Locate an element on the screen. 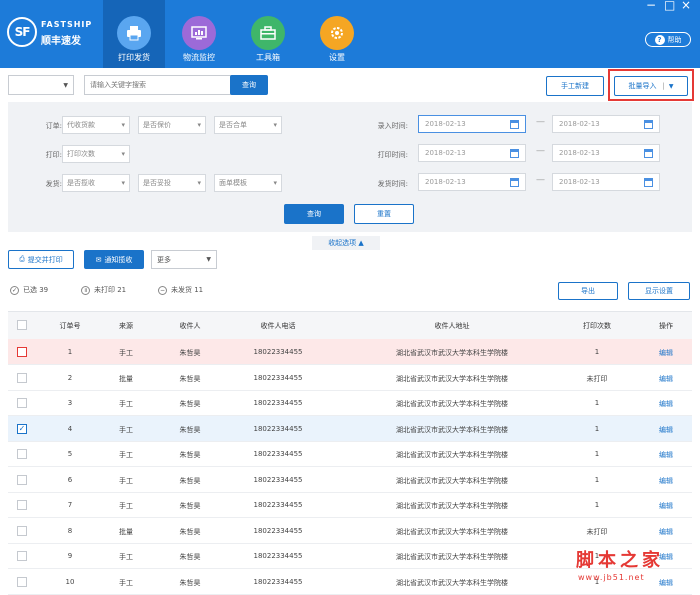 This screenshot has height=595, width=700. table-row: 5 手工 朱哲昊 18022334455 湖北省武汉市武汉大学本科生学院楼 1 编辑 is located at coordinates (350, 454).